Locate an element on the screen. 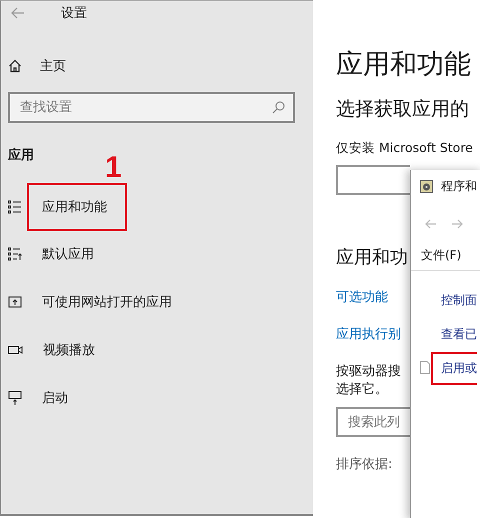 The height and width of the screenshot is (518, 480). forward-arrow-icon is located at coordinates (457, 224).